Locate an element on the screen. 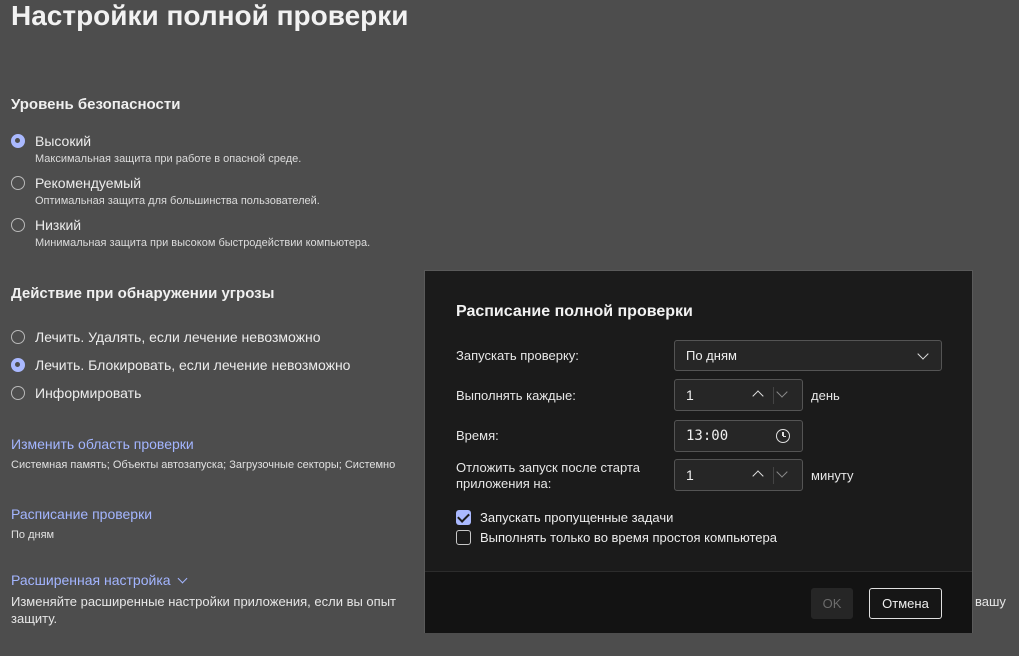 This screenshot has height=656, width=1019. security-level-heading: Уровень безопасности is located at coordinates (96, 104).